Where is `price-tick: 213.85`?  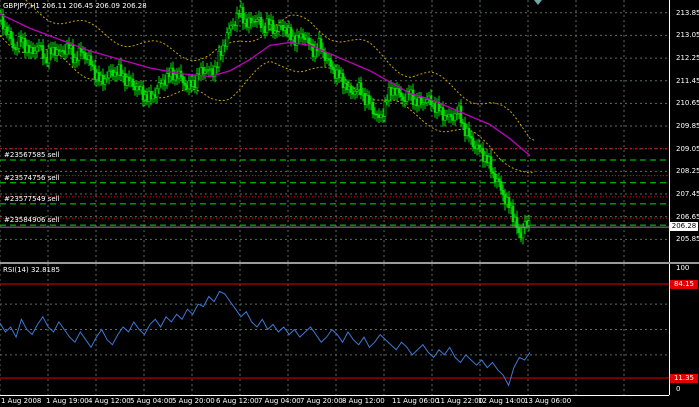 price-tick: 213.85 is located at coordinates (687, 12).